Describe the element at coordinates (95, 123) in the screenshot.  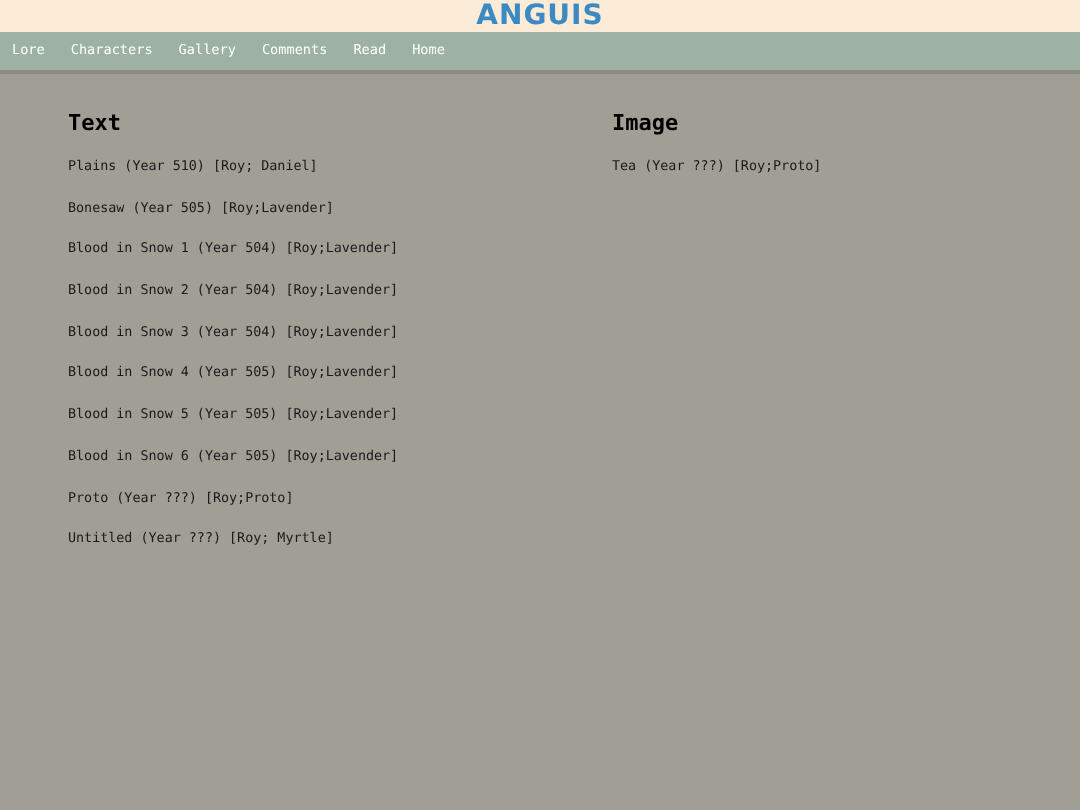
I see `section-heading: Text` at that location.